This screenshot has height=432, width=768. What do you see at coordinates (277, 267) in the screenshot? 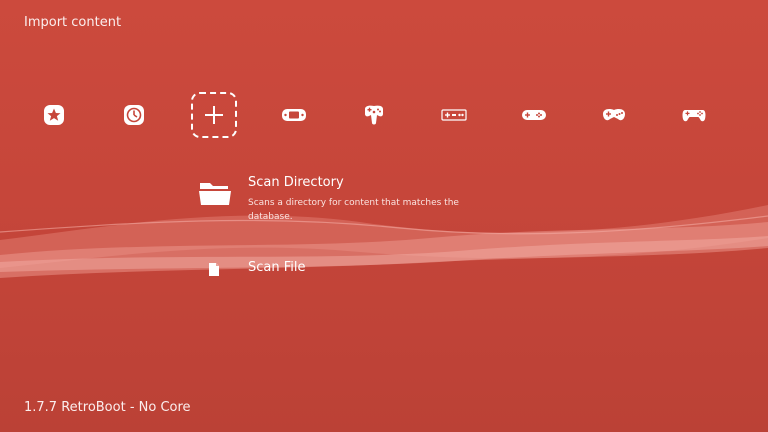
I see `menu-item-label: Scan File` at bounding box center [277, 267].